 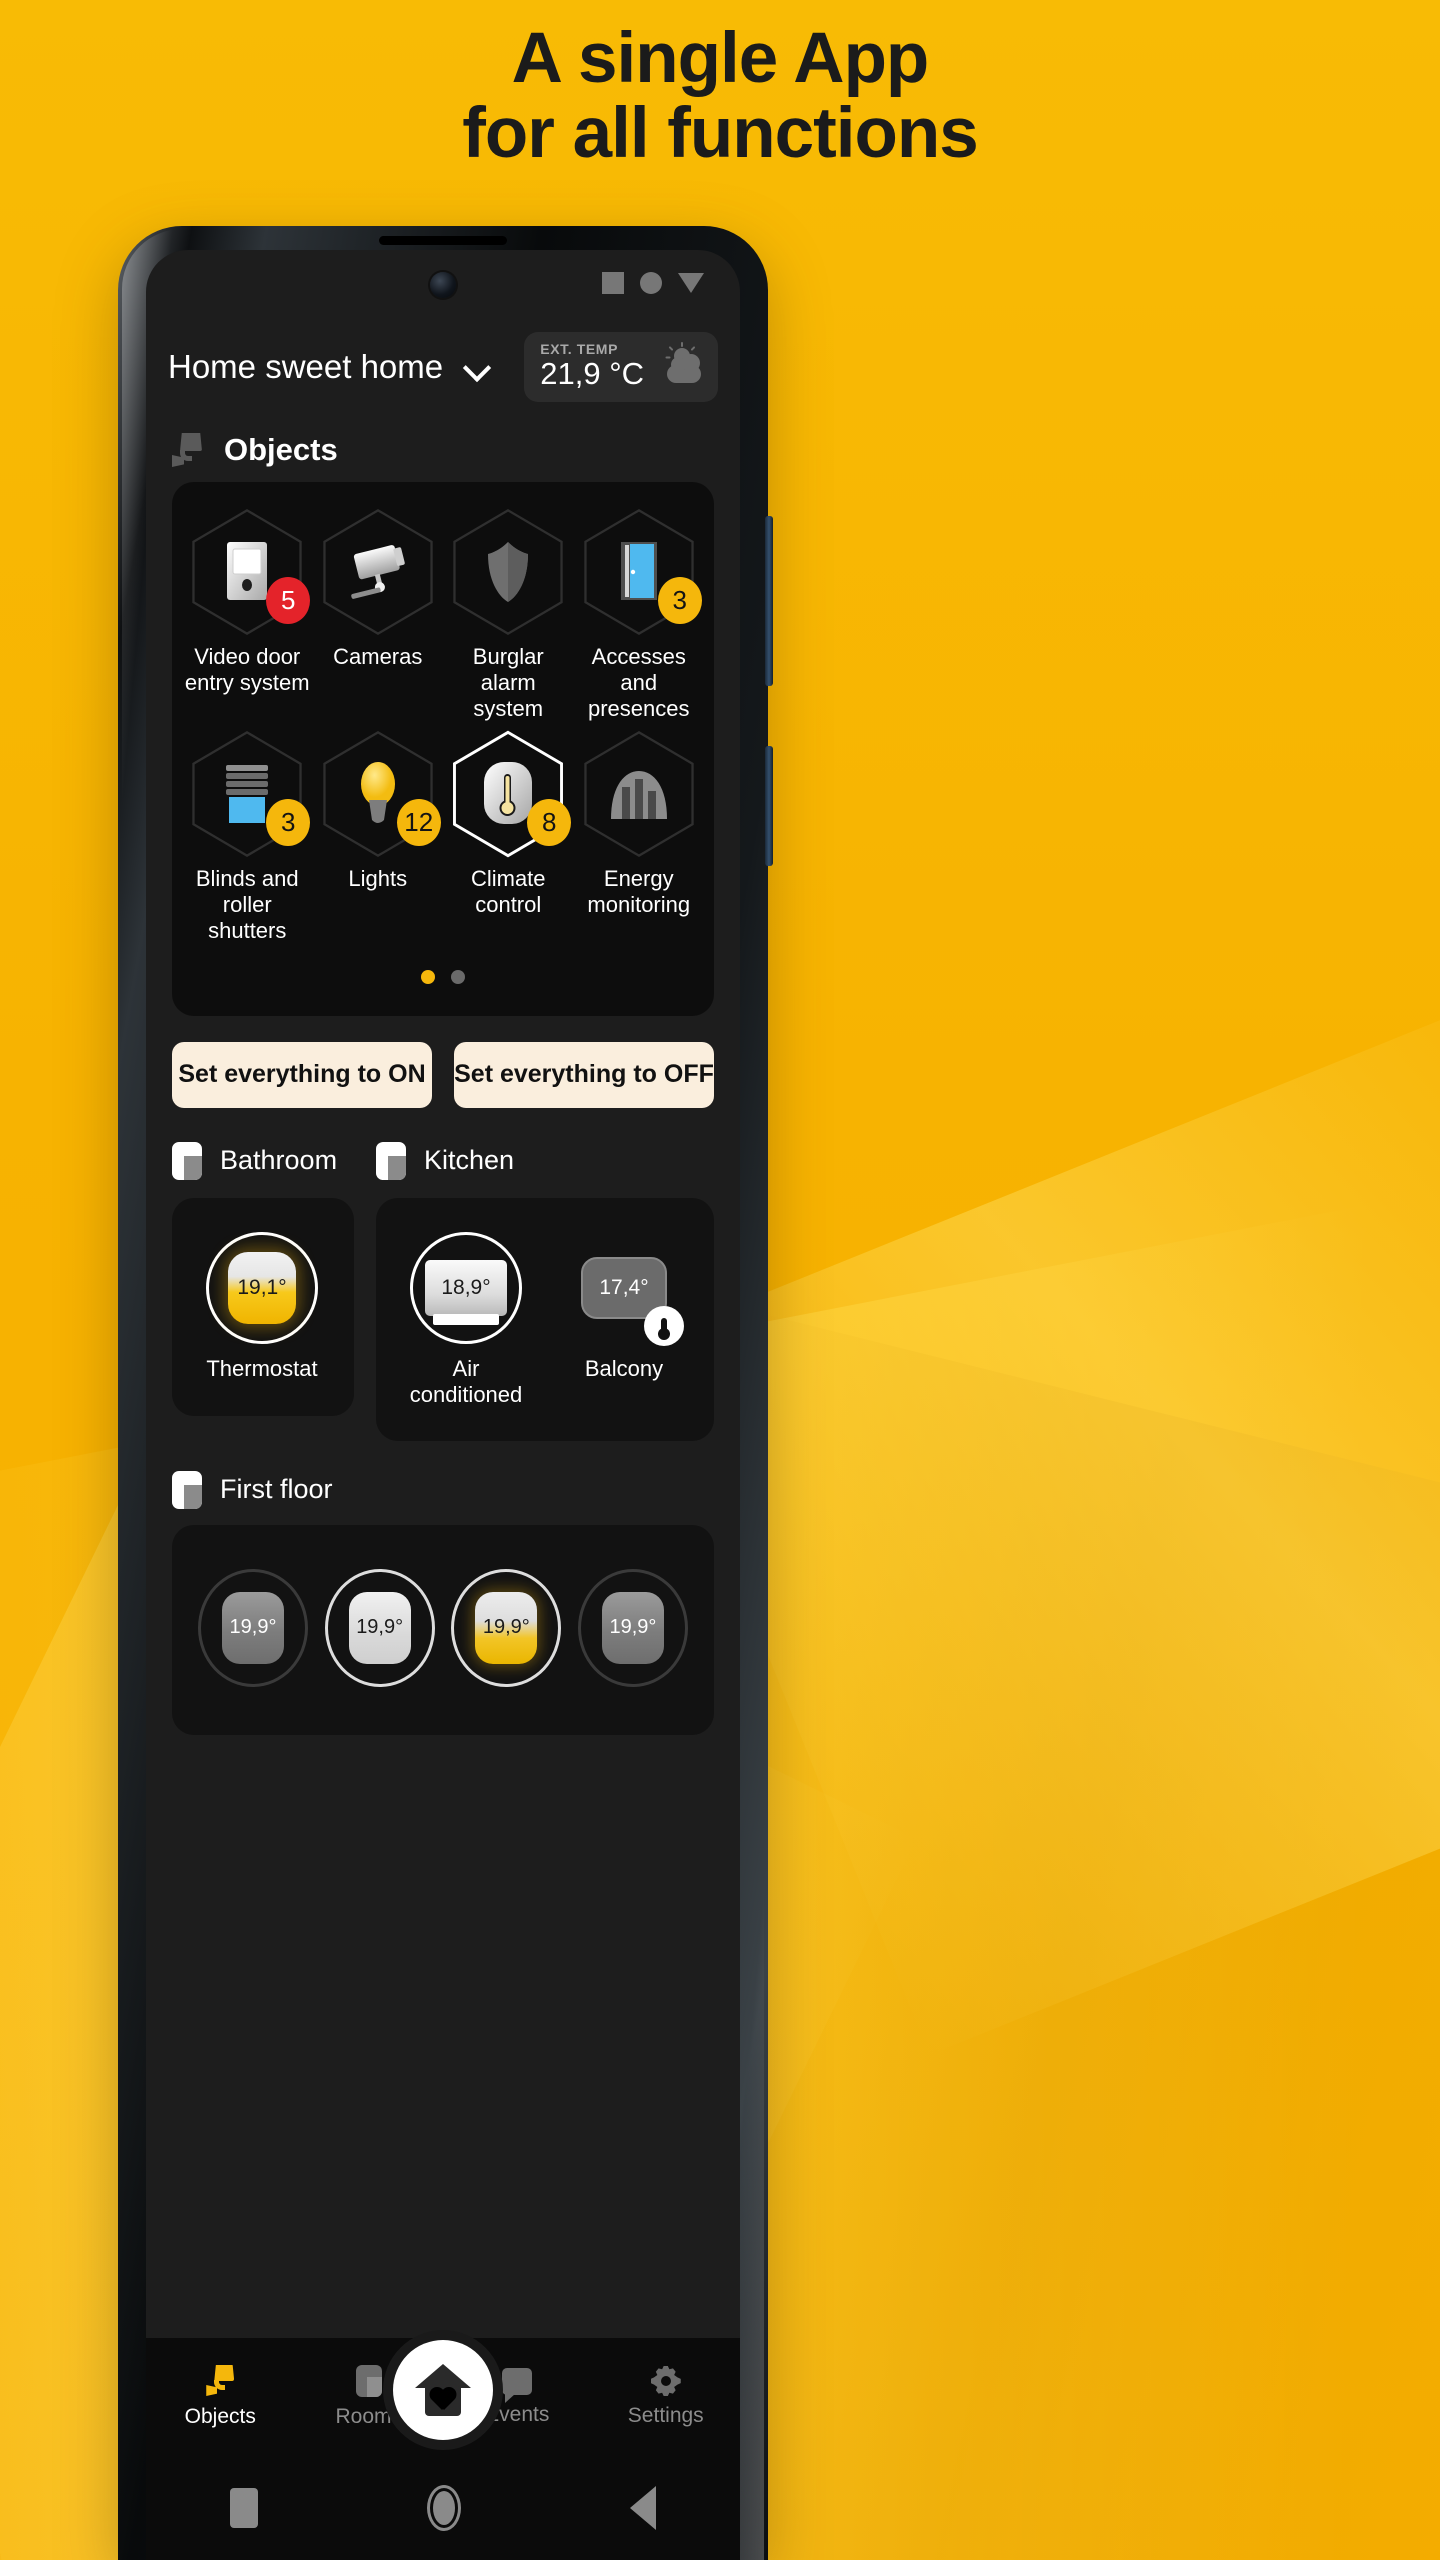 I want to click on nav-label: Objects, so click(x=220, y=2416).